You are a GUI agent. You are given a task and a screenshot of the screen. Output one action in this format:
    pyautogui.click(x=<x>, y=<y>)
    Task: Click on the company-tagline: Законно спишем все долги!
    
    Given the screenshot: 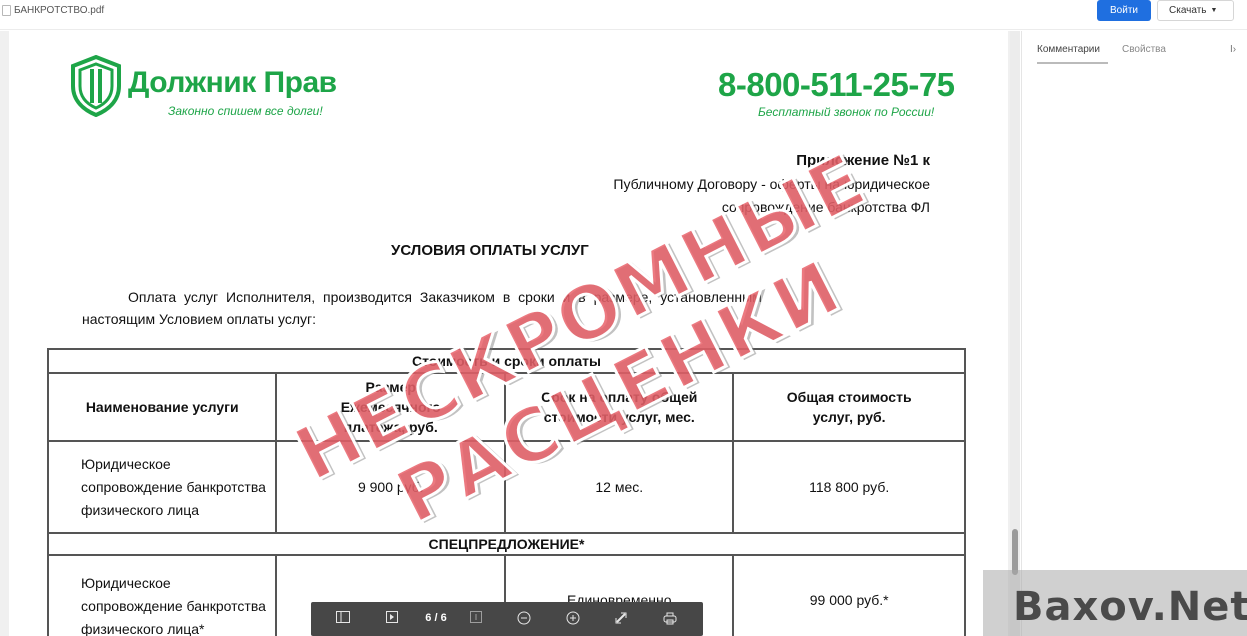 What is the action you would take?
    pyautogui.click(x=245, y=111)
    